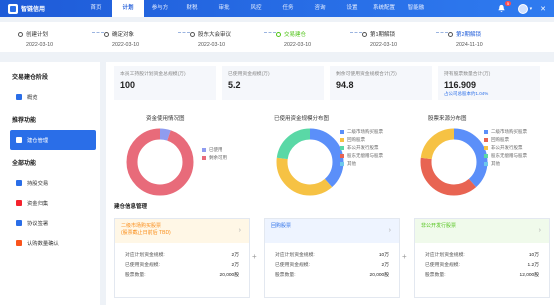  I want to click on app-logo: 智链信用, so click(38, 8).